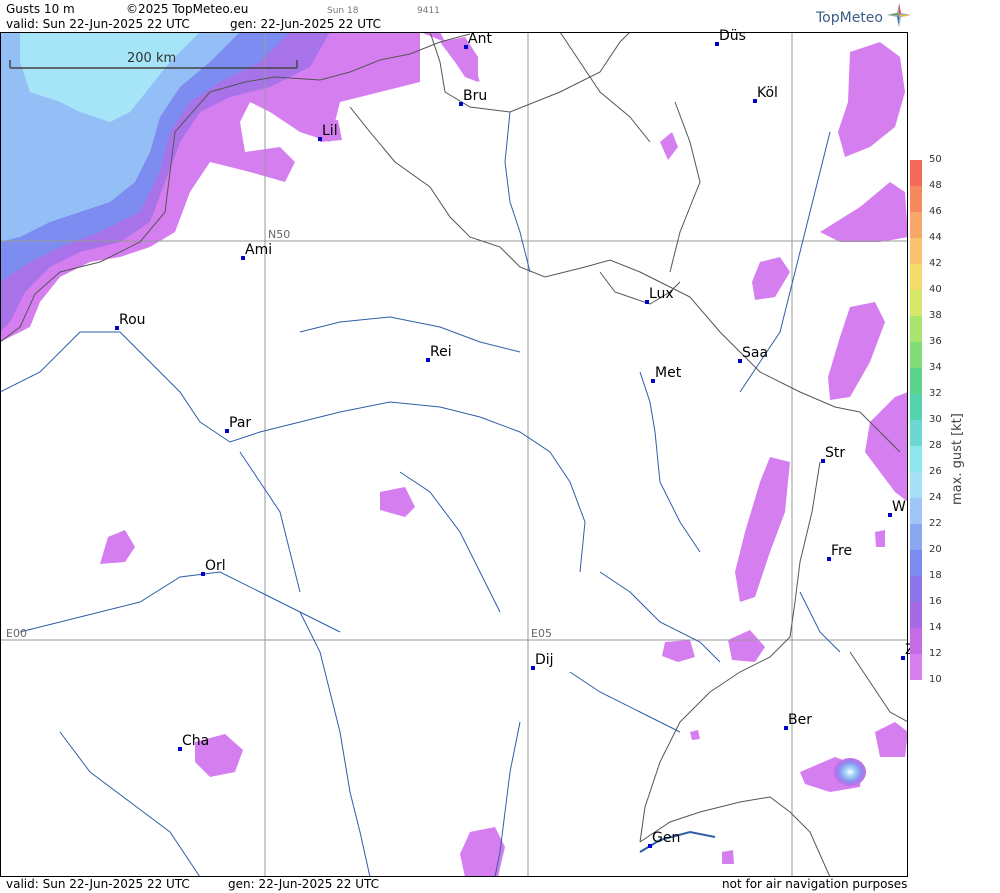  Describe the element at coordinates (899, 507) in the screenshot. I see `city-label: W` at that location.